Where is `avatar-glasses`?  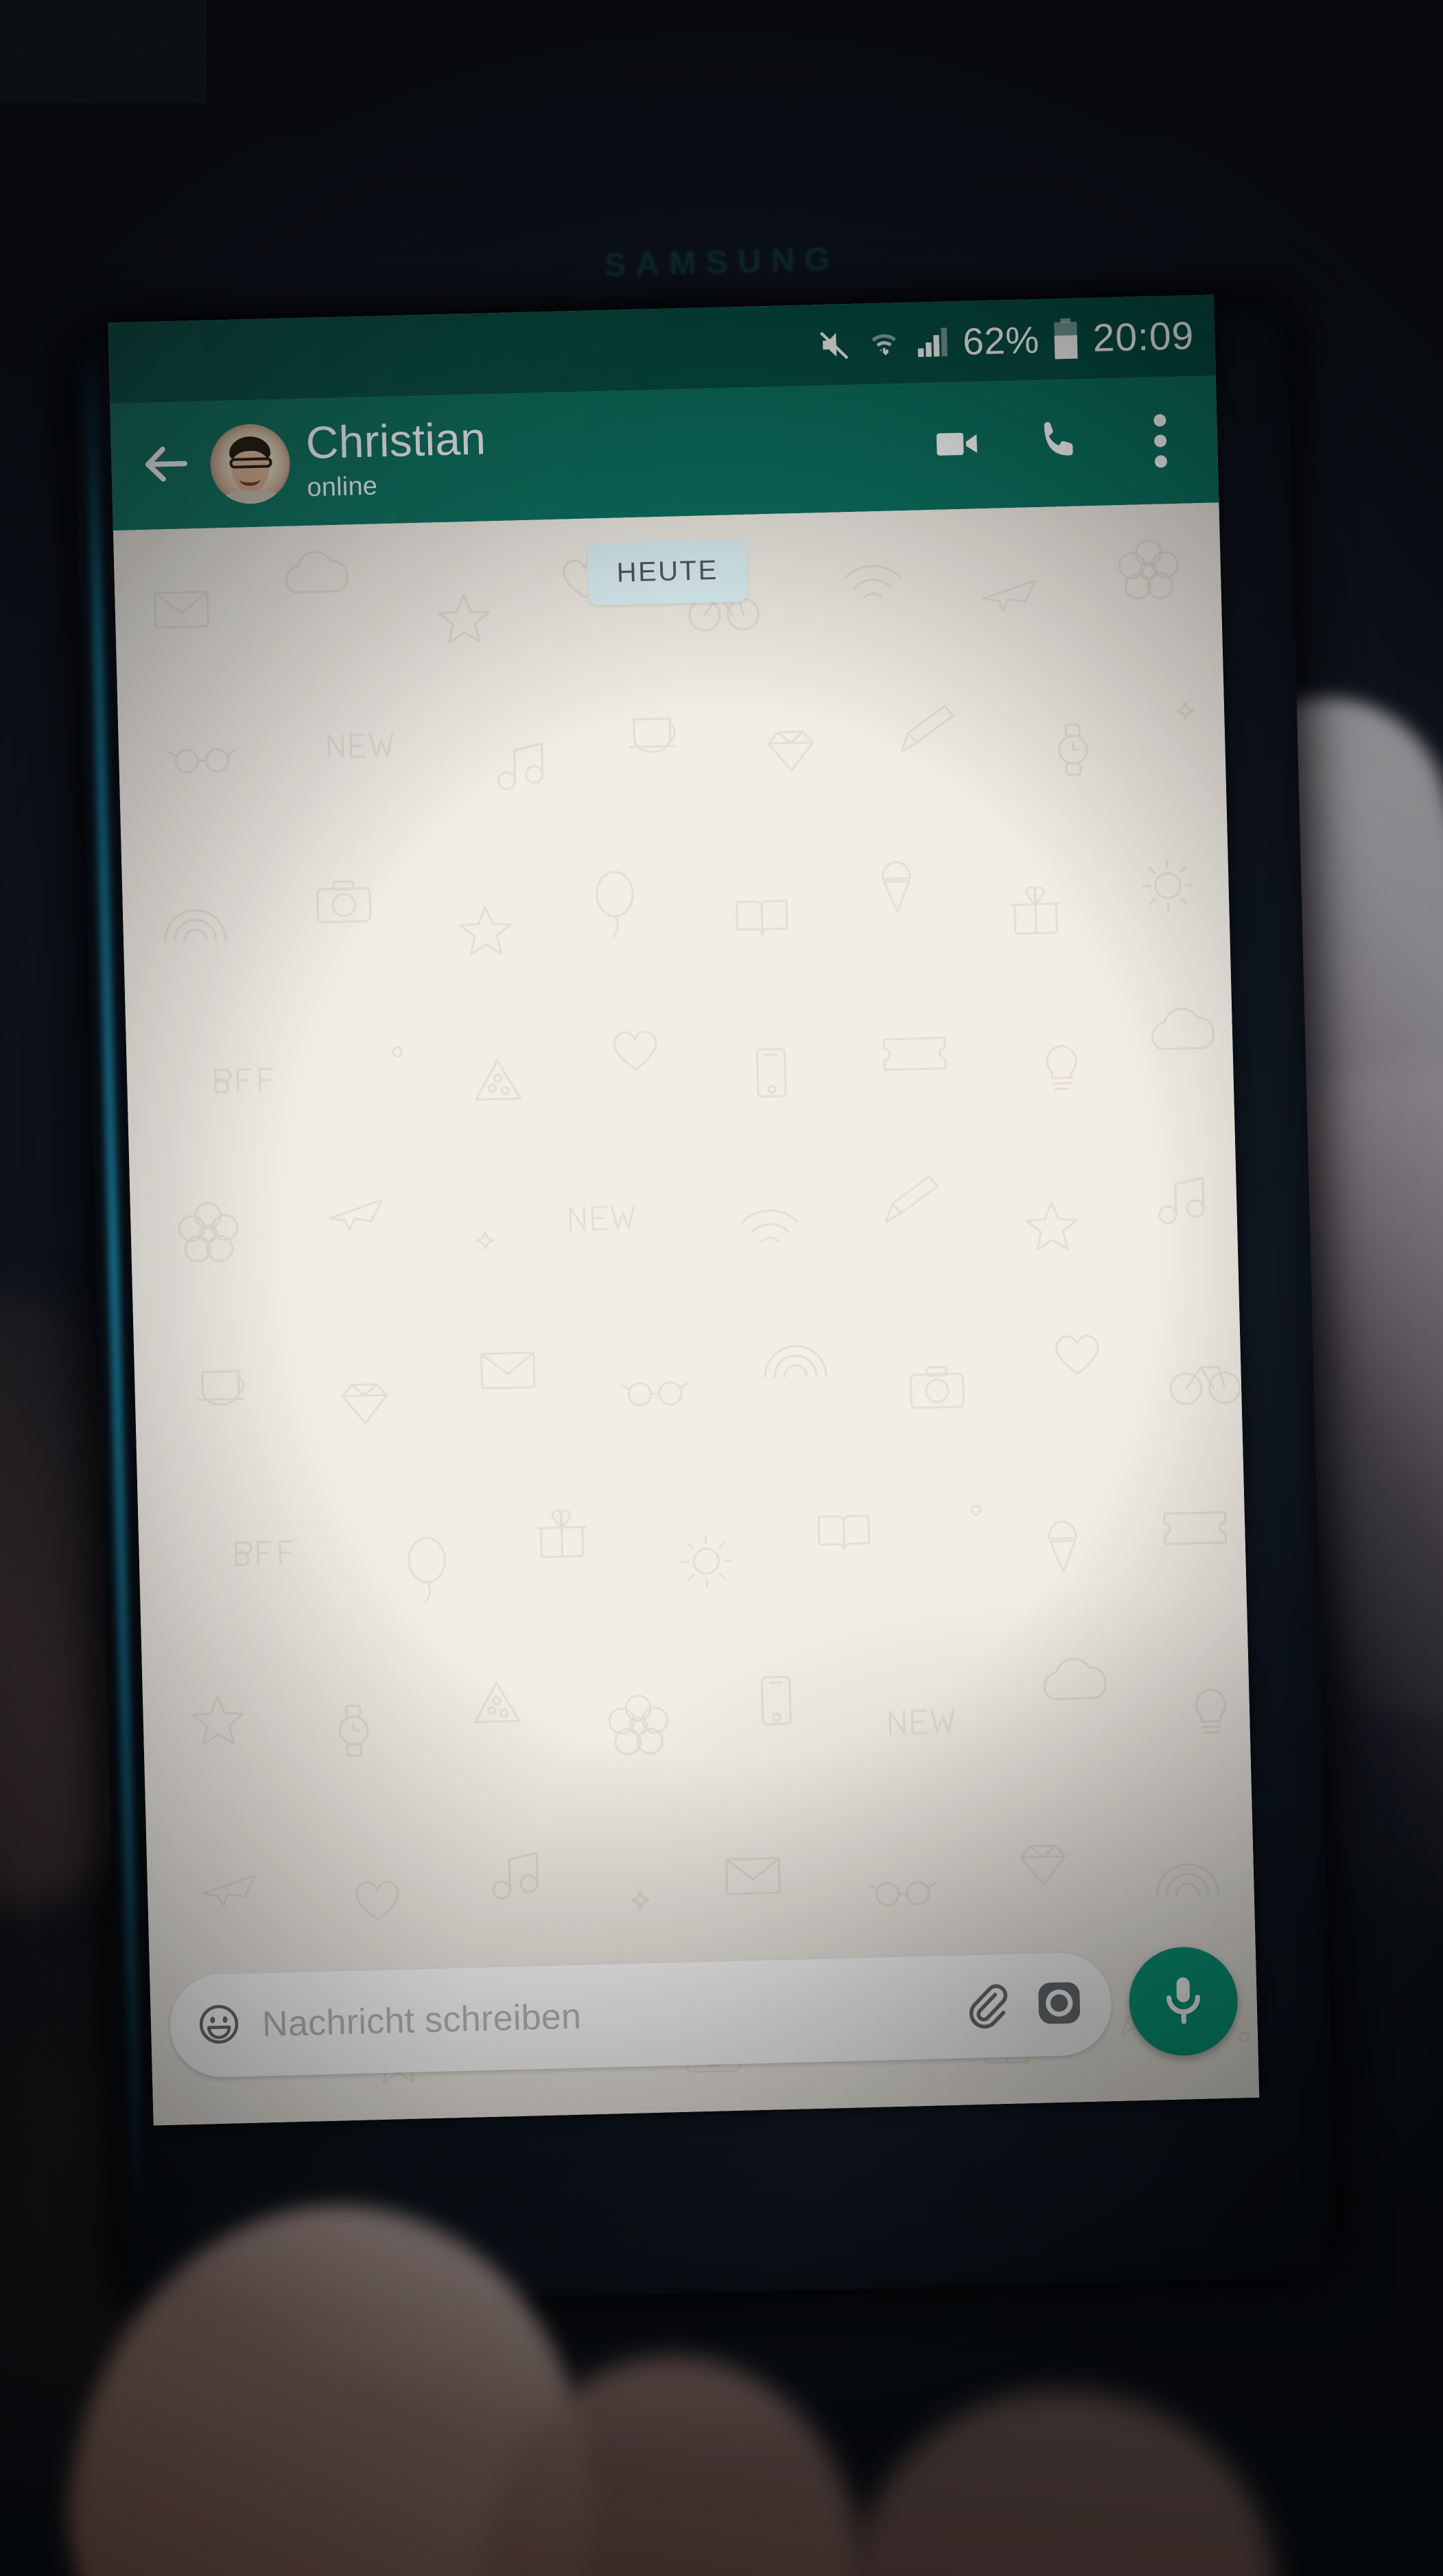 avatar-glasses is located at coordinates (251, 463).